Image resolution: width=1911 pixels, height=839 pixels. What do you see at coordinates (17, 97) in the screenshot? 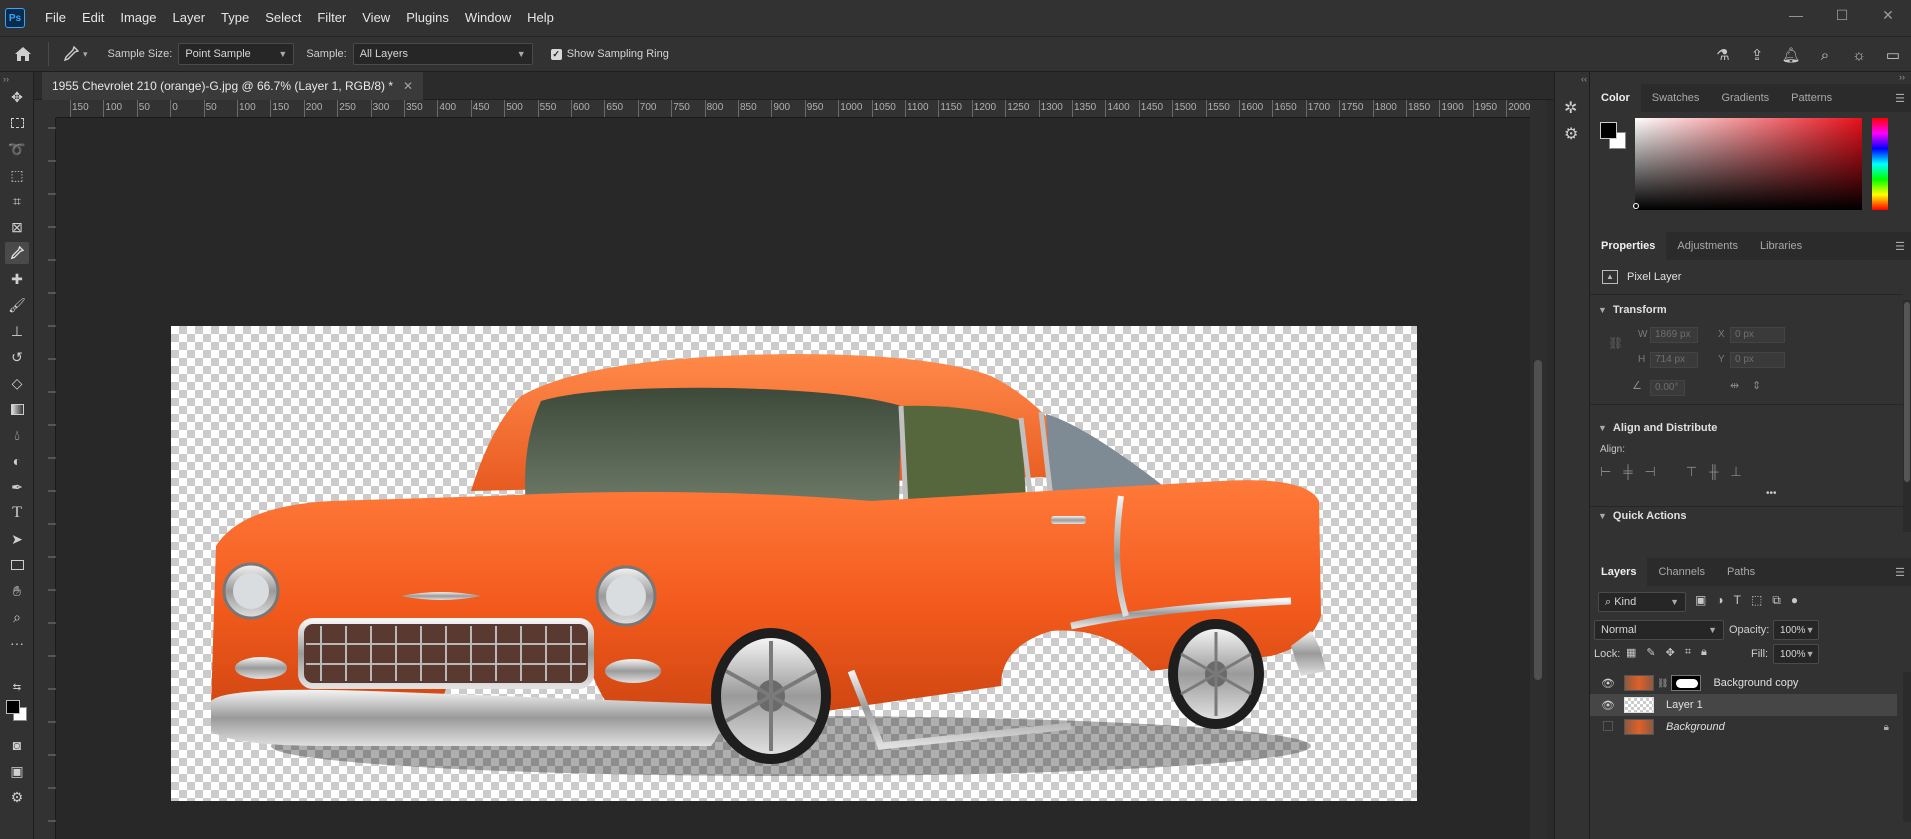
I see `move-tool-icon: ✥` at bounding box center [17, 97].